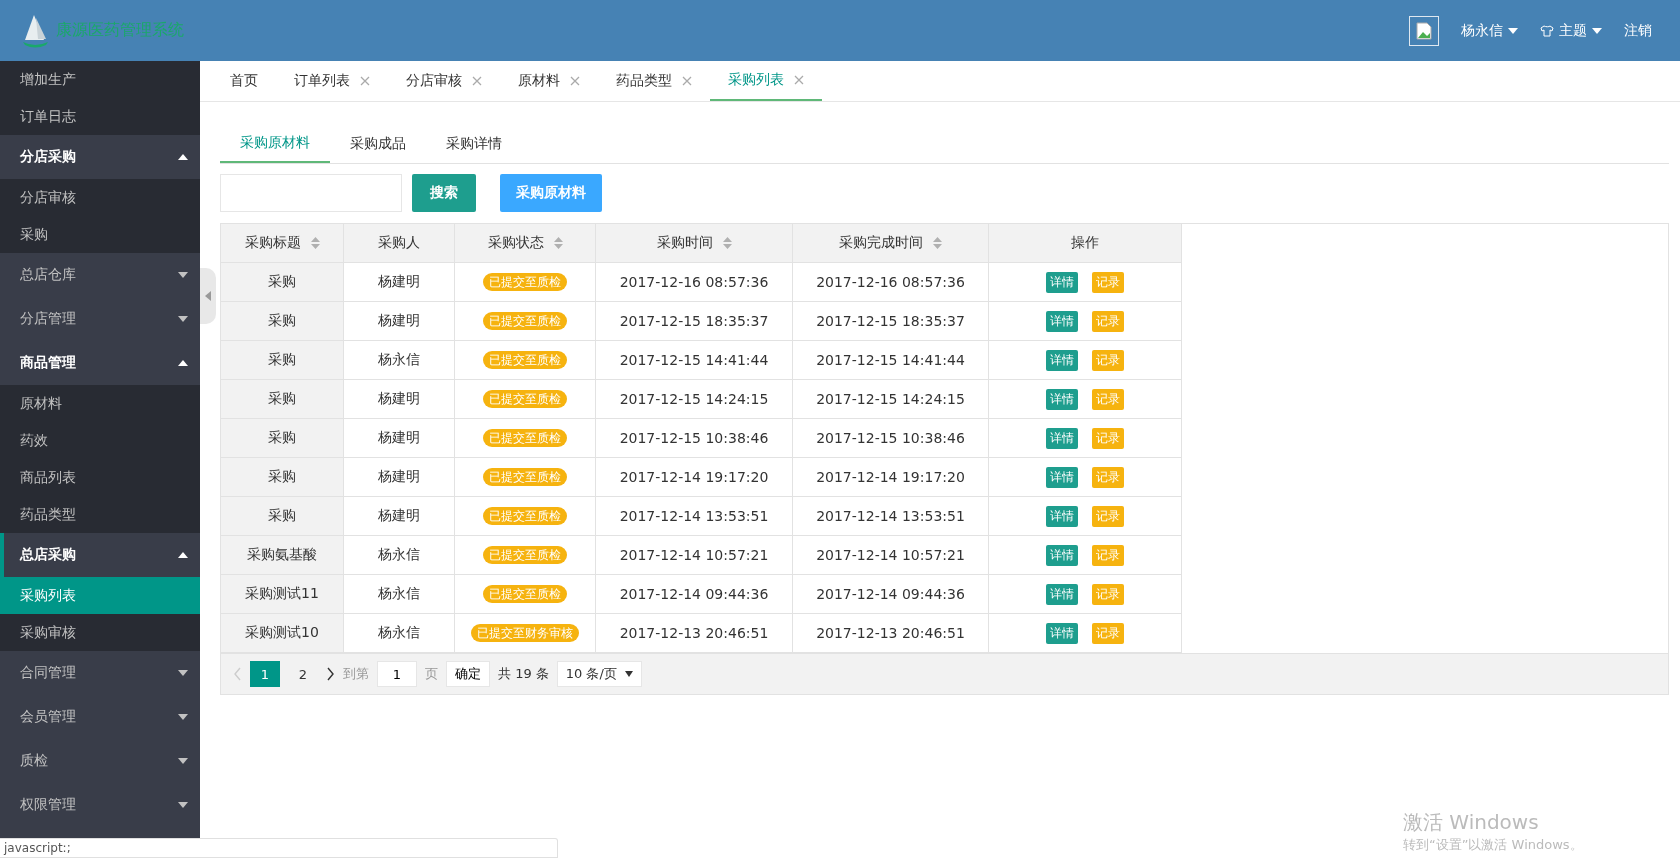  Describe the element at coordinates (100, 595) in the screenshot. I see `sidebar-item: 采购列表` at that location.